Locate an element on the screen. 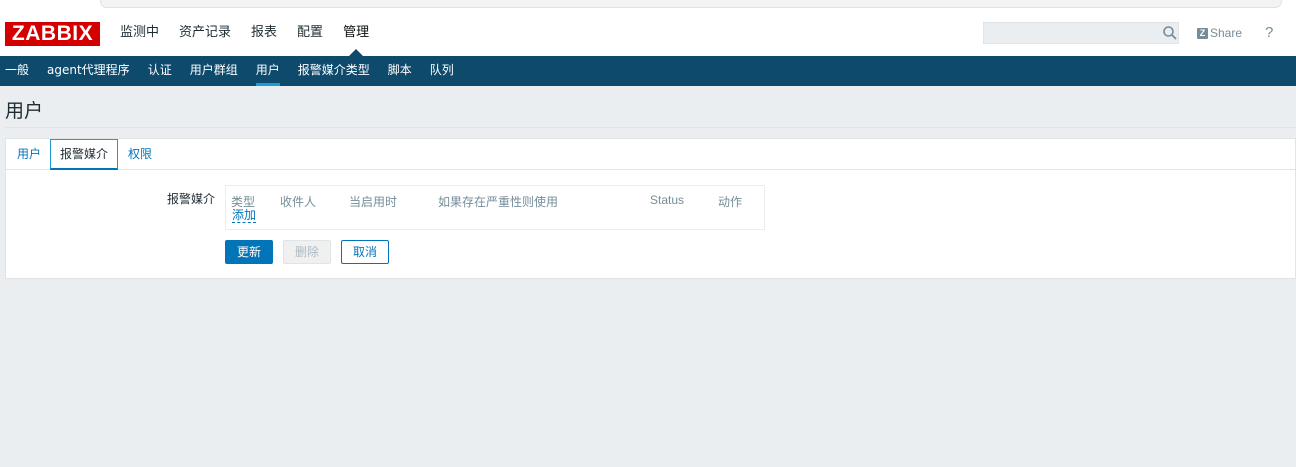 The image size is (1296, 467). tab-bar: 用户 报警媒介 权限 is located at coordinates (650, 154).